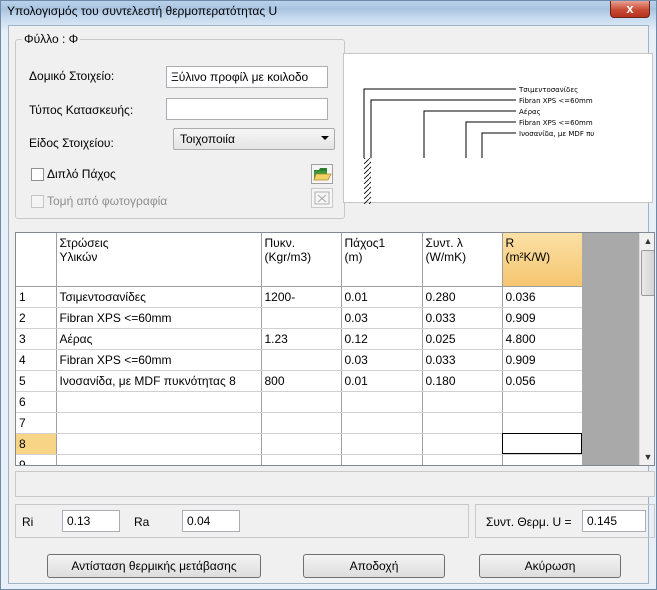  I want to click on cell-resistance: 0.056, so click(542, 381).